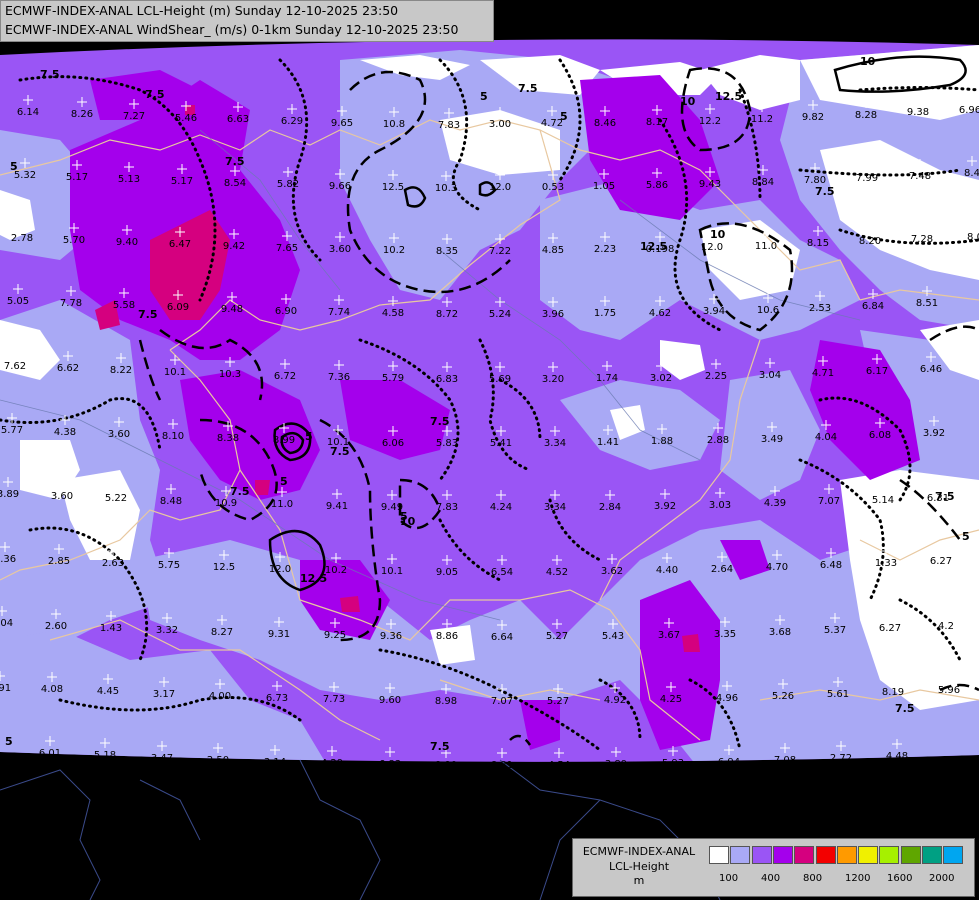  I want to click on grid-value: 8.98, so click(446, 701).